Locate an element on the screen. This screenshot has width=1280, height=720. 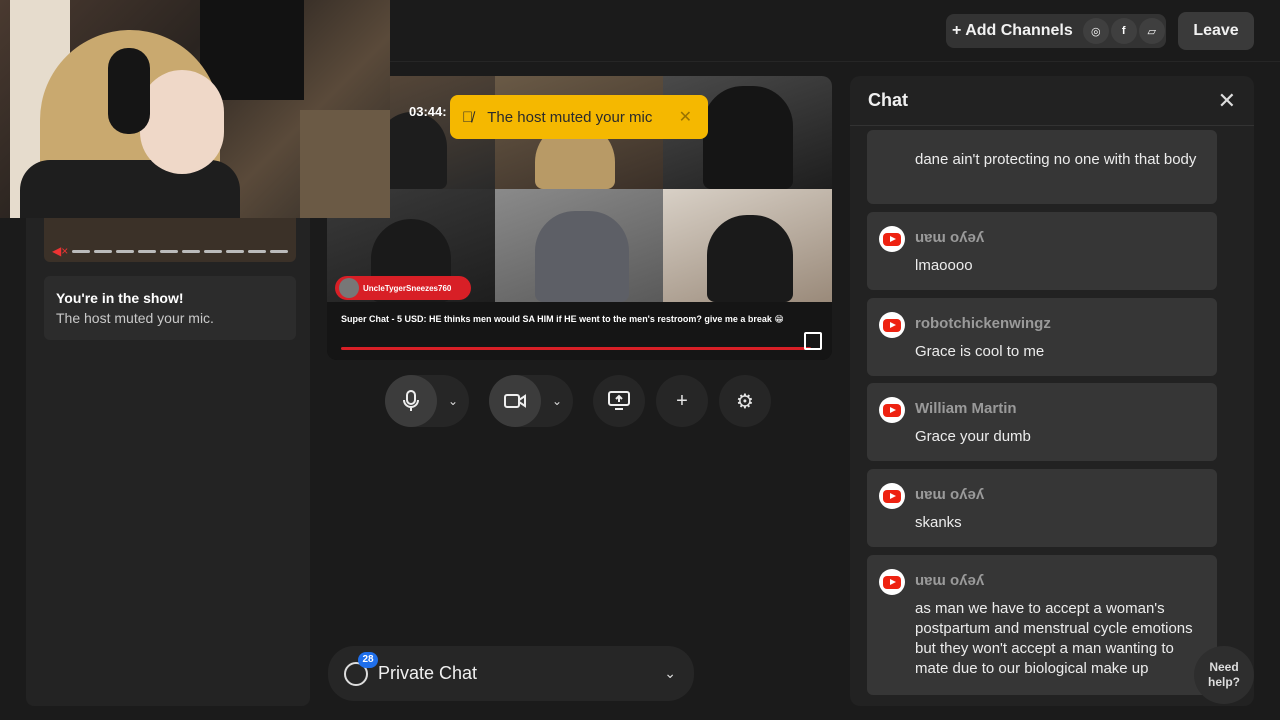
screen-share-button is located at coordinates (619, 401).